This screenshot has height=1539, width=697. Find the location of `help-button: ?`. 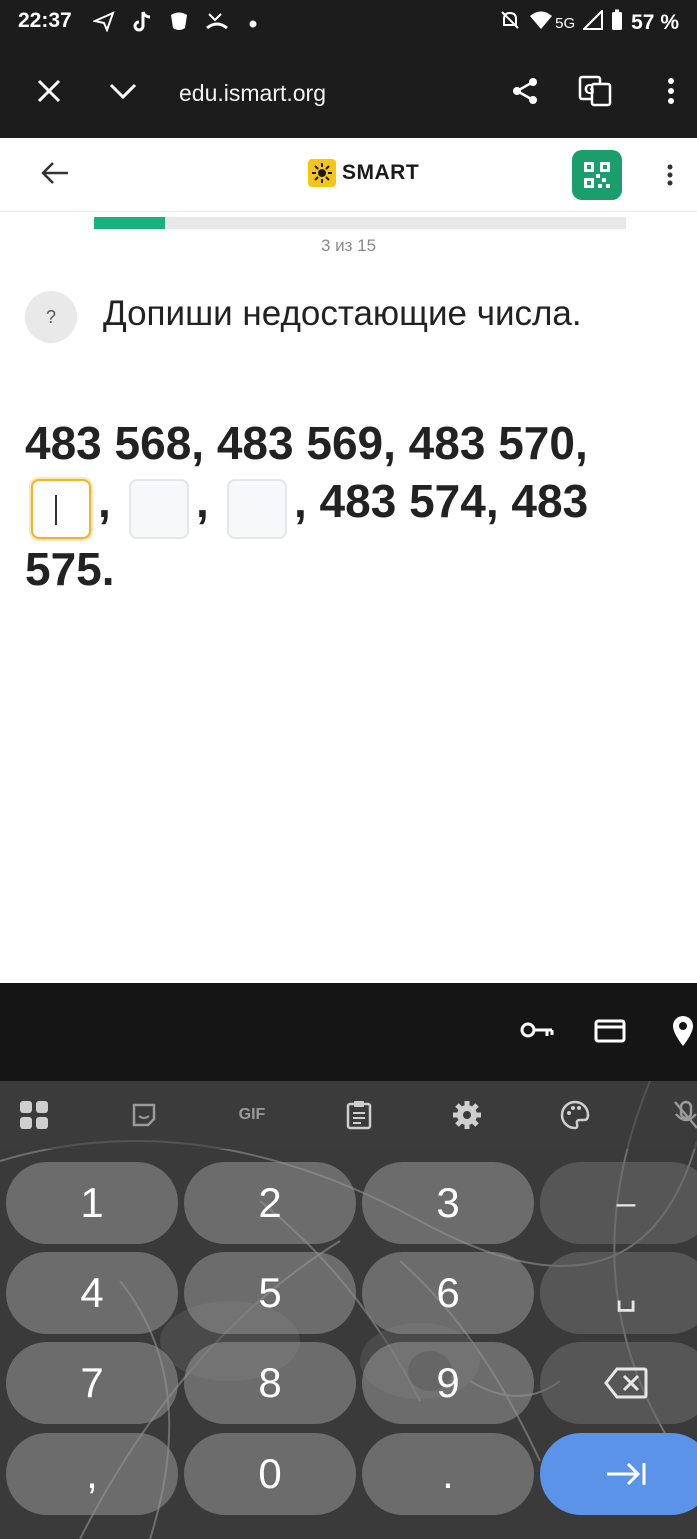

help-button: ? is located at coordinates (51, 317).